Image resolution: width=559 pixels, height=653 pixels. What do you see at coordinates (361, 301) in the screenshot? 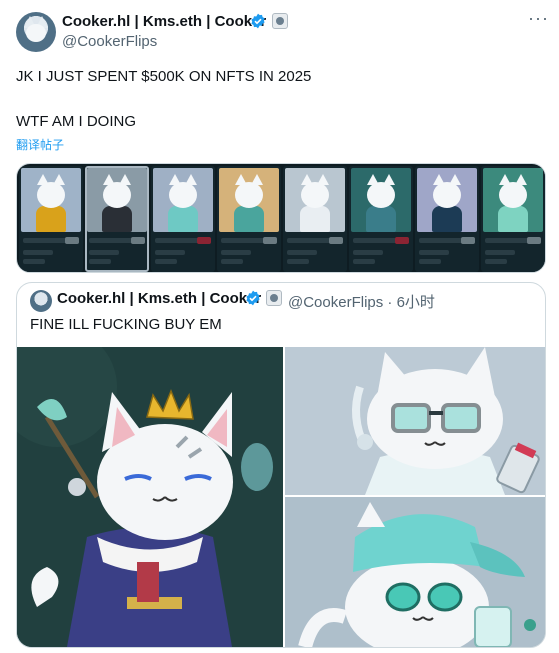
I see `quote-handle-time: @CookerFlips · 6小时` at bounding box center [361, 301].